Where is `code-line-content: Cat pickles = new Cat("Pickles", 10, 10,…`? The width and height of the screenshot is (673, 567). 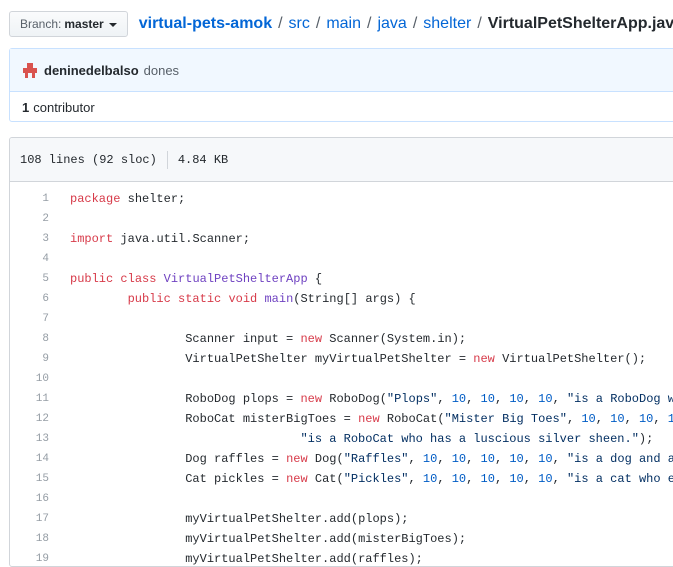
code-line-content: Cat pickles = new Cat("Pickles", 10, 10,… is located at coordinates (429, 479).